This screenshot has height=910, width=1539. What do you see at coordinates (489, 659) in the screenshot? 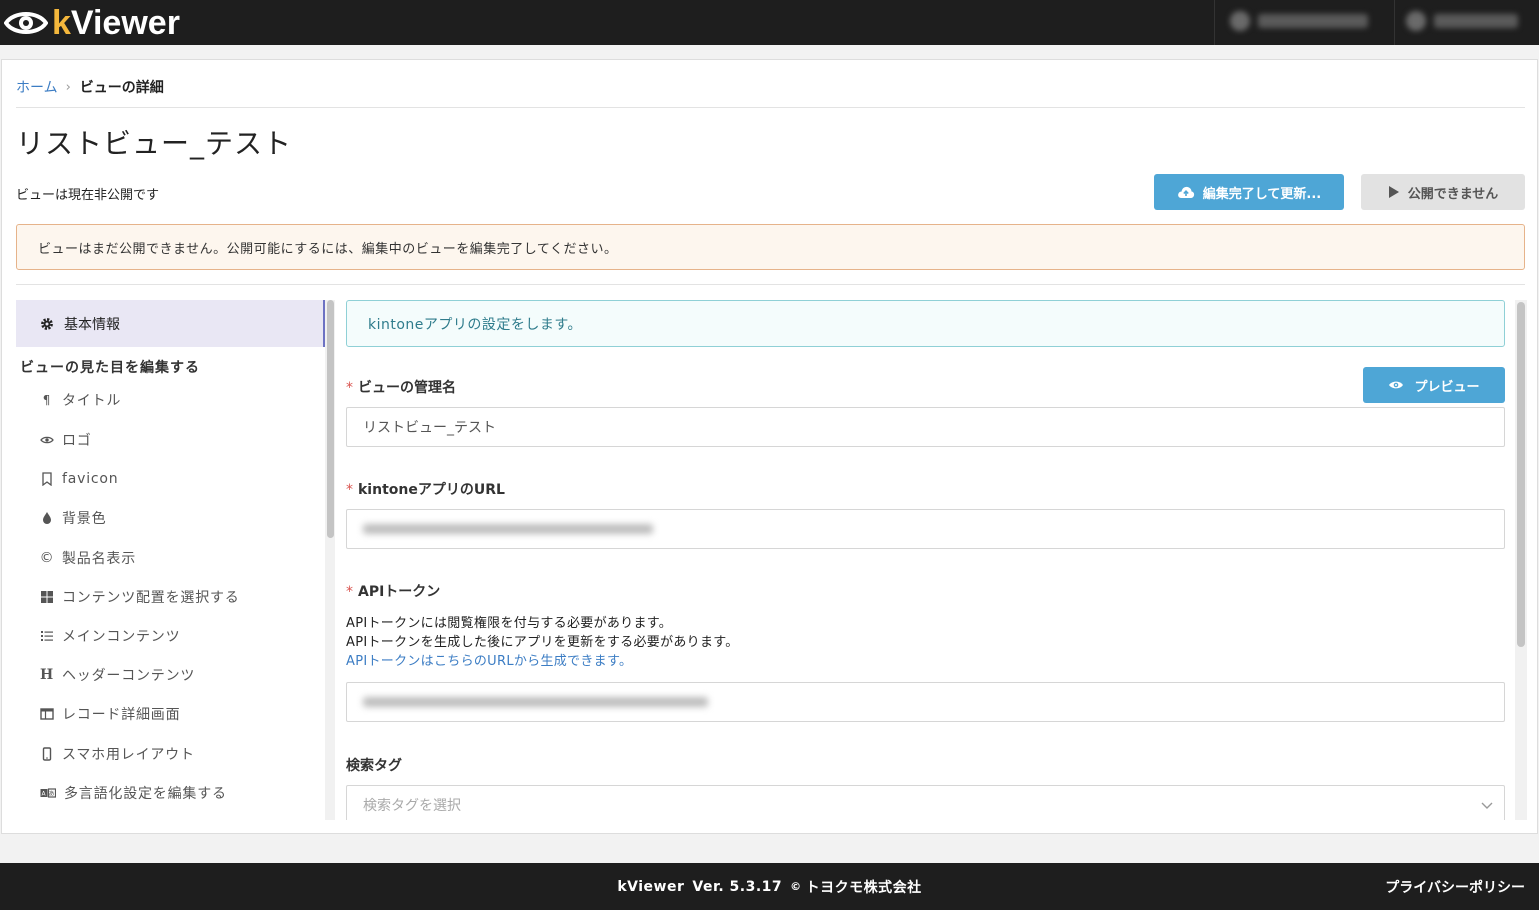
I see `api-token-generate-link: APIトークンはこちらのURLから生成できます。` at bounding box center [489, 659].